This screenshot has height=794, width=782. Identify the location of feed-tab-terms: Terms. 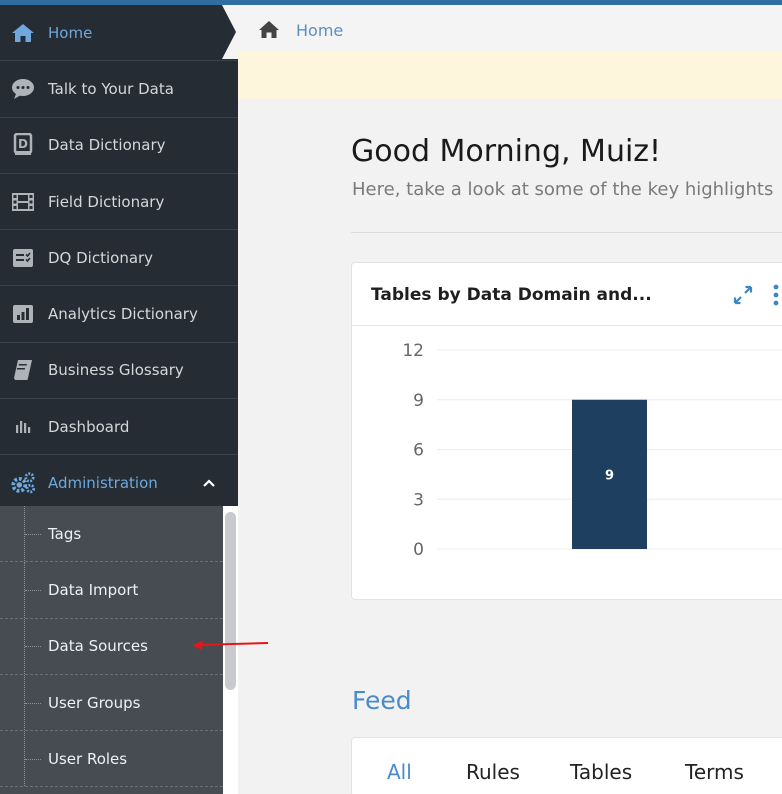
(714, 772).